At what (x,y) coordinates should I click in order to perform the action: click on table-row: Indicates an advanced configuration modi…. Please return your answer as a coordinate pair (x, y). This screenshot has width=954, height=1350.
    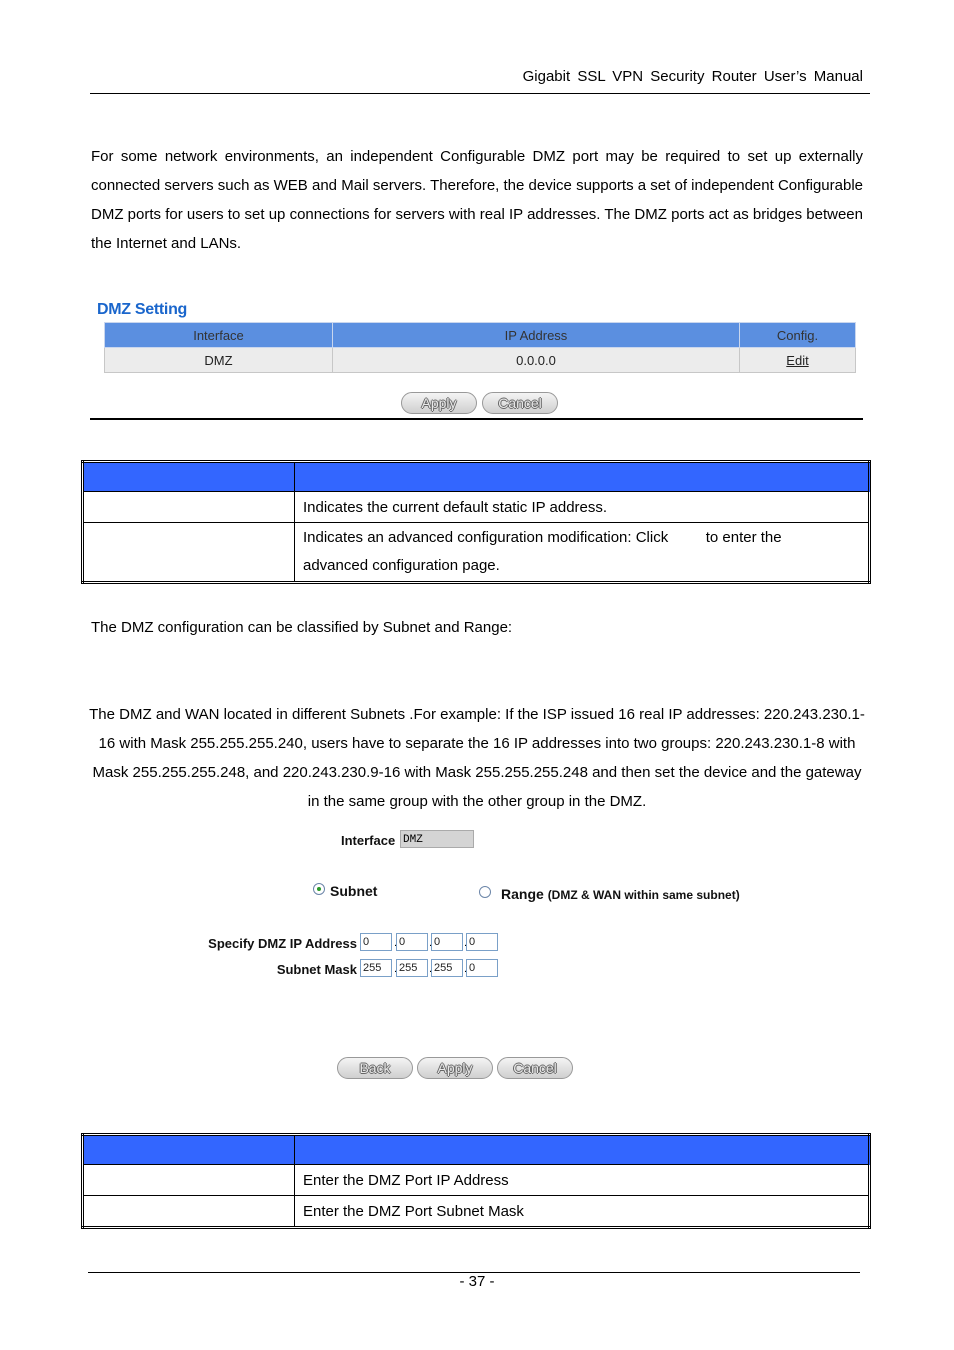
    Looking at the image, I should click on (476, 552).